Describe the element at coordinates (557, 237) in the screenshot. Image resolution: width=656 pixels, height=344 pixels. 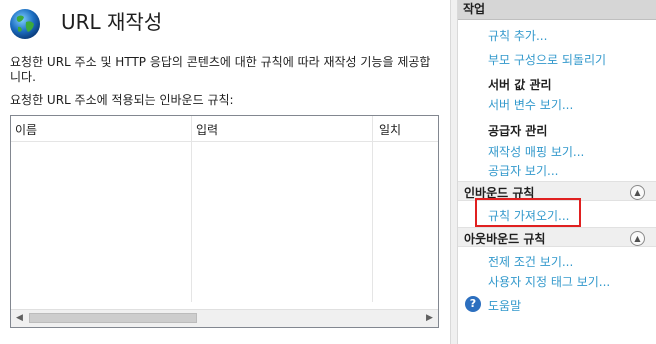
I see `outbound-rules-section: 아웃바운드 규칙 ▲` at that location.